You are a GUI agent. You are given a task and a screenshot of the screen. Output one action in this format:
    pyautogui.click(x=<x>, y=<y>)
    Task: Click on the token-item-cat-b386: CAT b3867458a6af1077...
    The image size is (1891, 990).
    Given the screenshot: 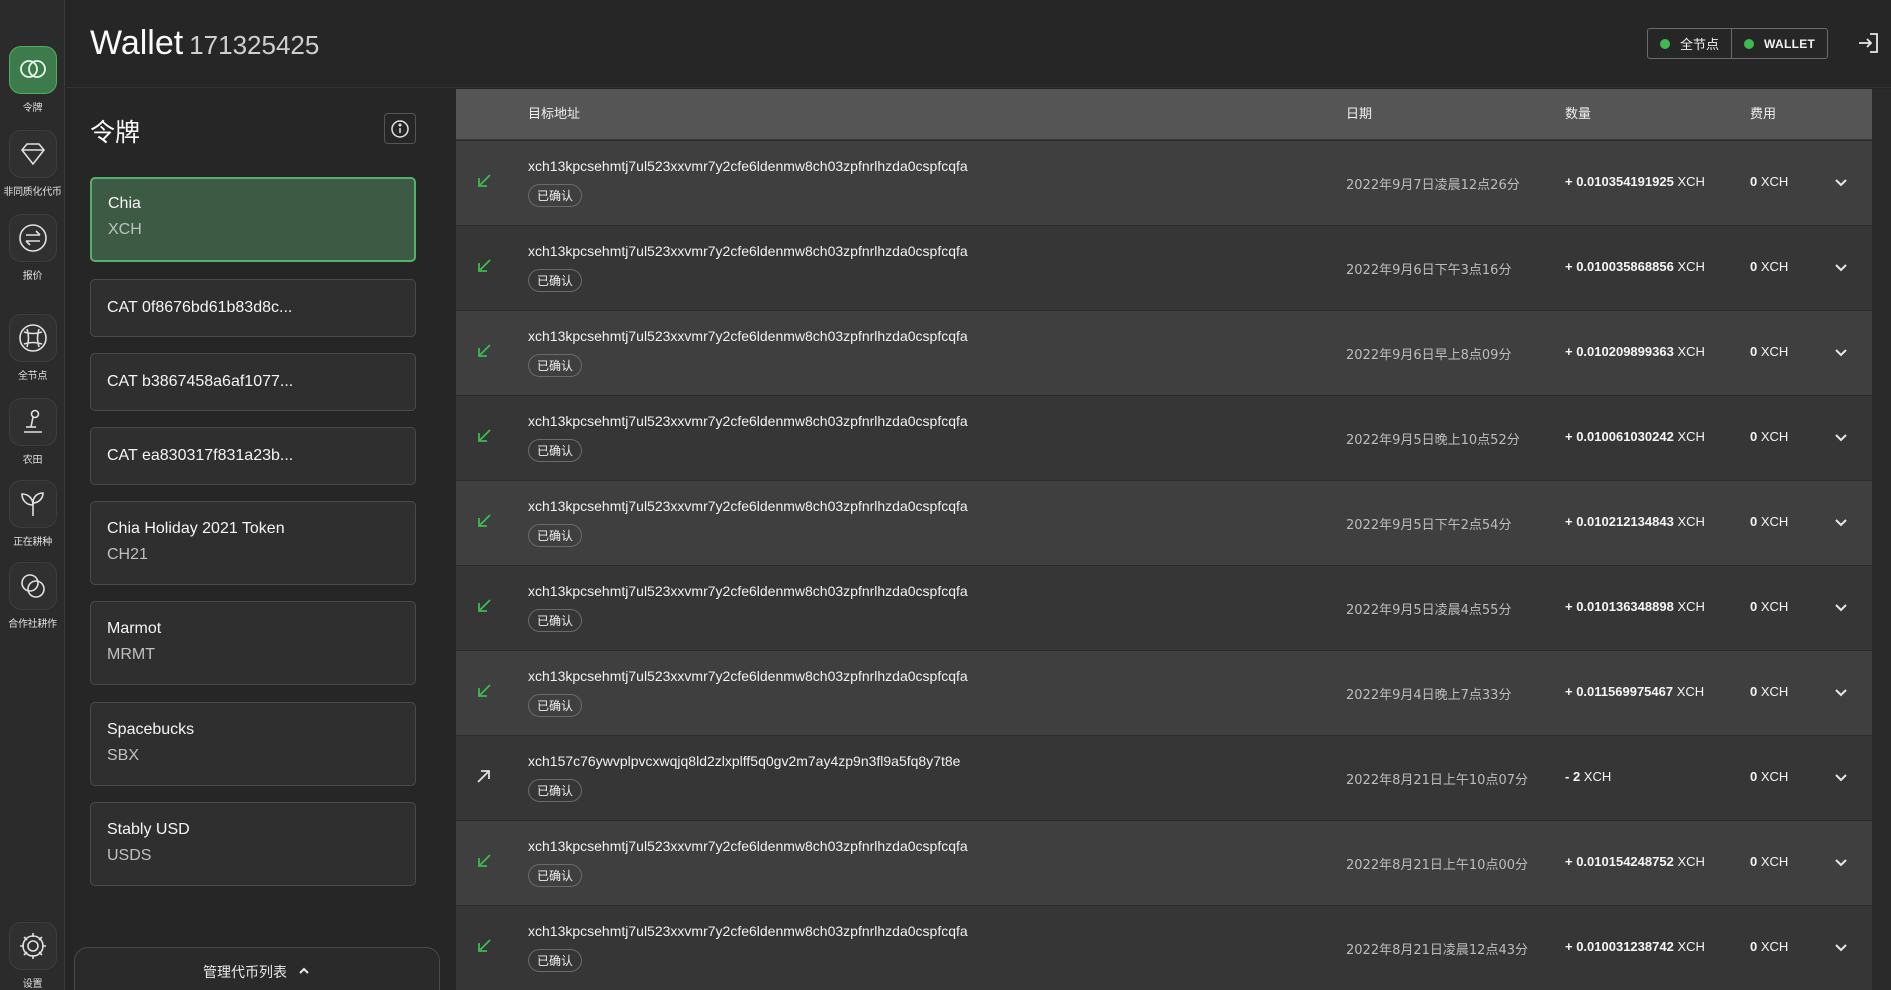 What is the action you would take?
    pyautogui.click(x=253, y=382)
    